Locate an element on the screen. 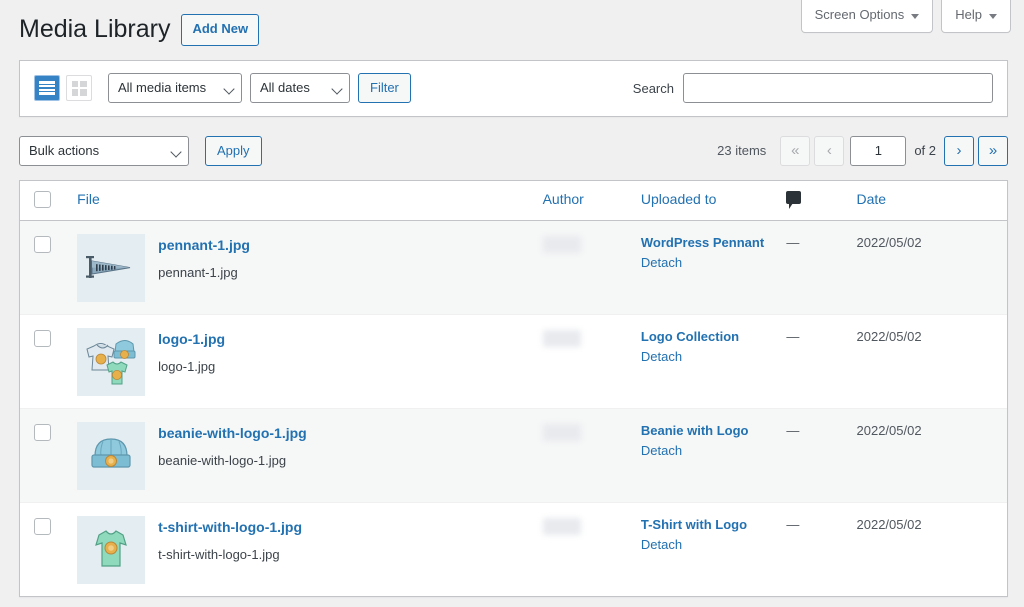 This screenshot has width=1024, height=607. screen-meta-links: Screen Options Help is located at coordinates (905, 16).